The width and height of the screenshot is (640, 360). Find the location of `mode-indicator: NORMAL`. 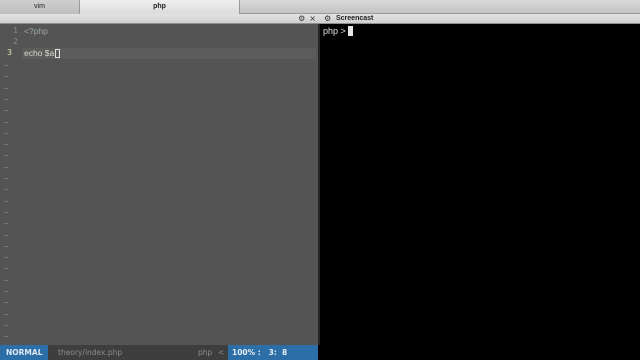

mode-indicator: NORMAL is located at coordinates (24, 352).